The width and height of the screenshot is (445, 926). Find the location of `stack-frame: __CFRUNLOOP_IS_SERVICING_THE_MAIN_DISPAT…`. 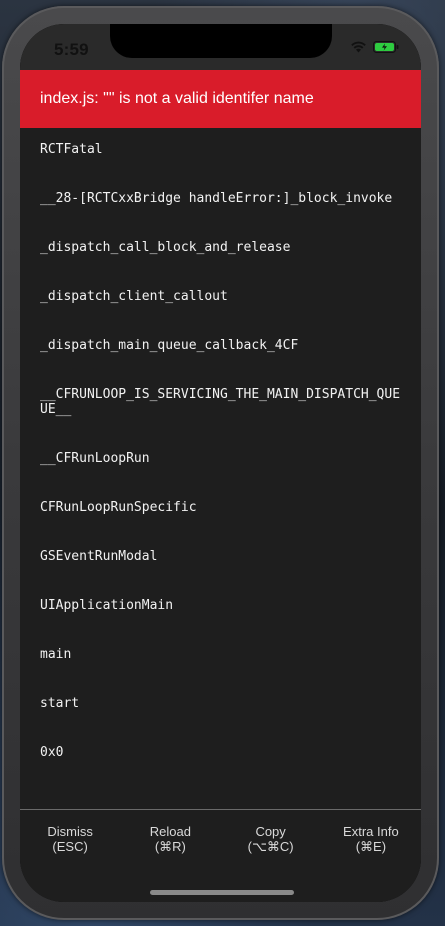

stack-frame: __CFRUNLOOP_IS_SERVICING_THE_MAIN_DISPAT… is located at coordinates (221, 402).